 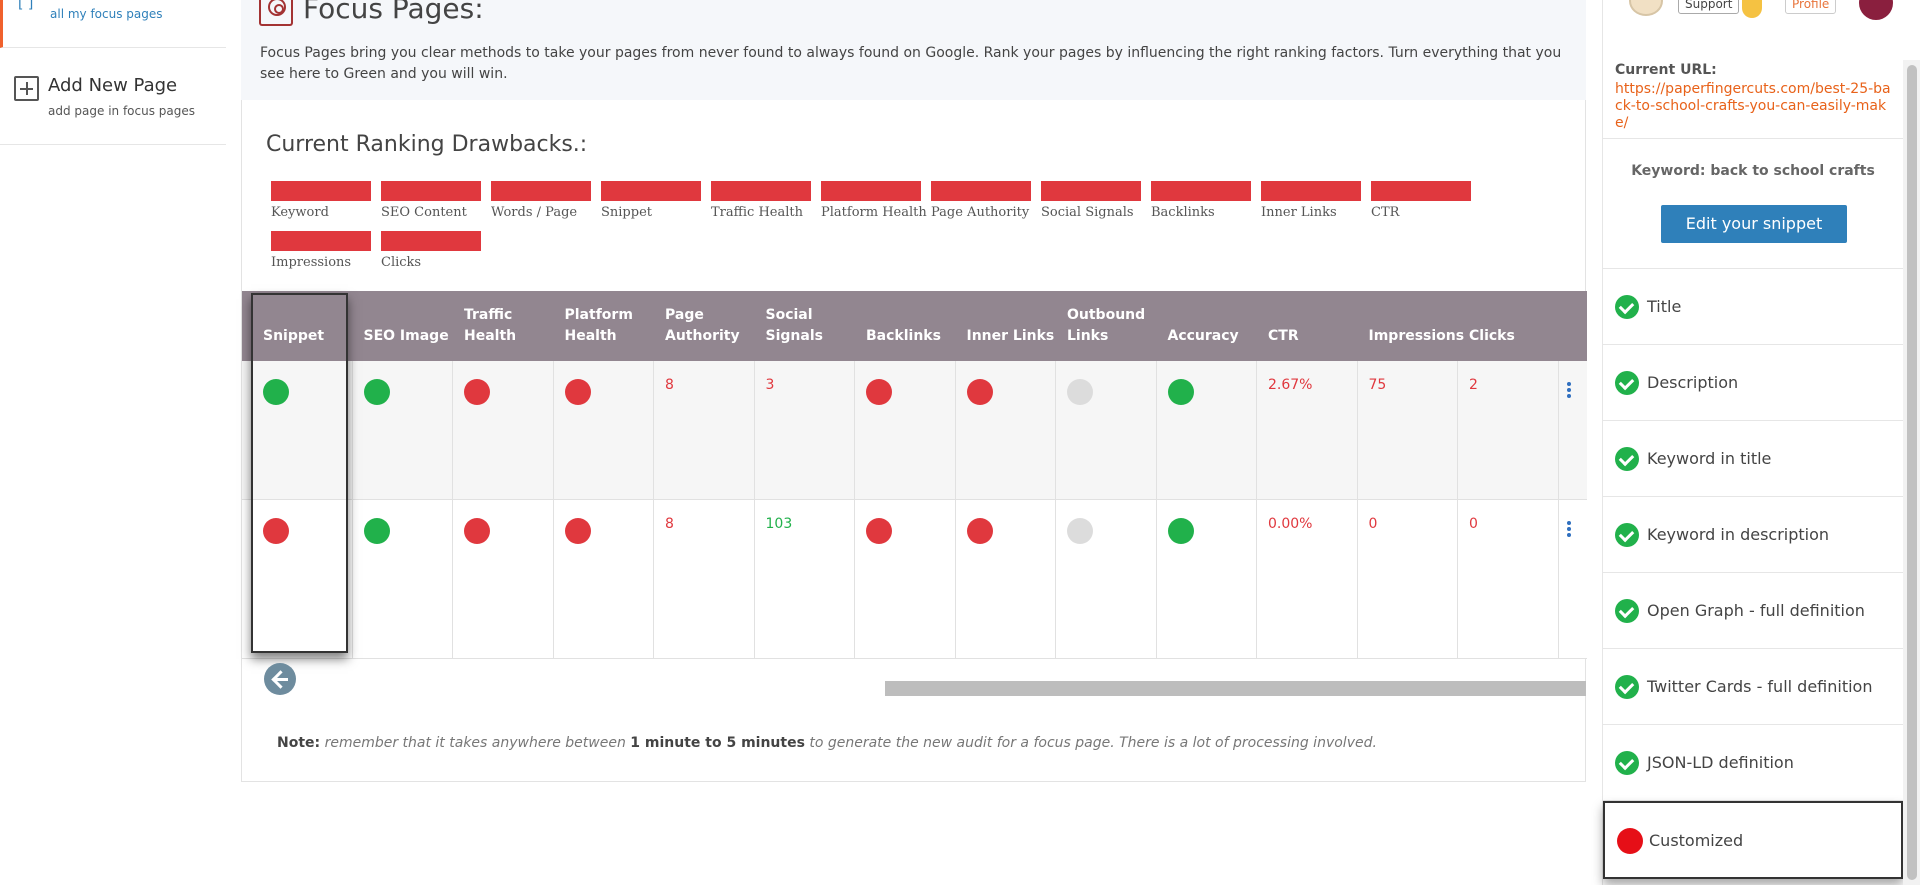 I want to click on back-arrow-icon, so click(x=280, y=679).